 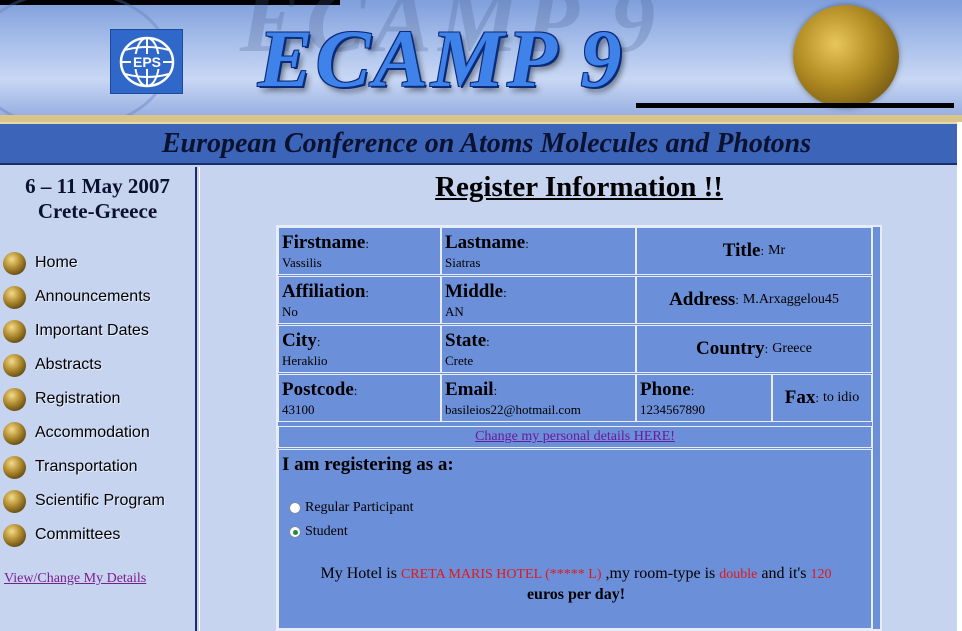 What do you see at coordinates (513, 409) in the screenshot?
I see `email-value: basileios22@hotmail.com` at bounding box center [513, 409].